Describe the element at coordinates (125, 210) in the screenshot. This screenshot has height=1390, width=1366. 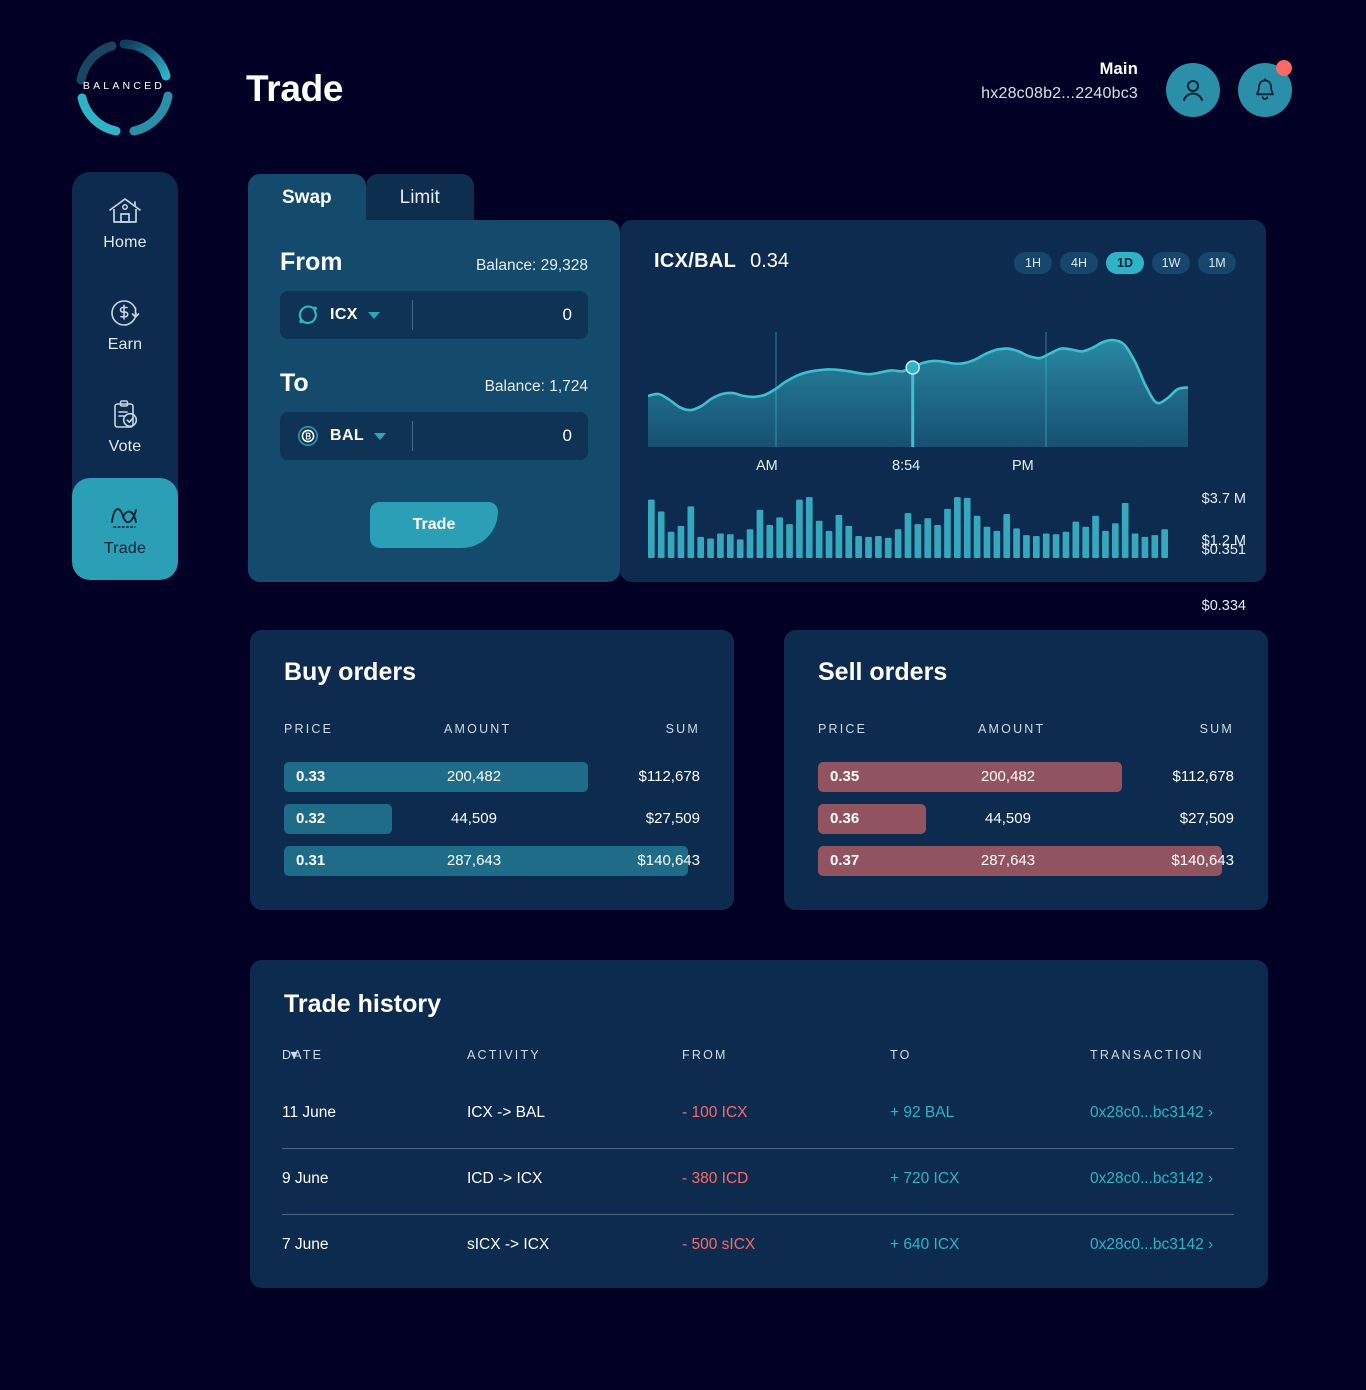
I see `home-icon` at that location.